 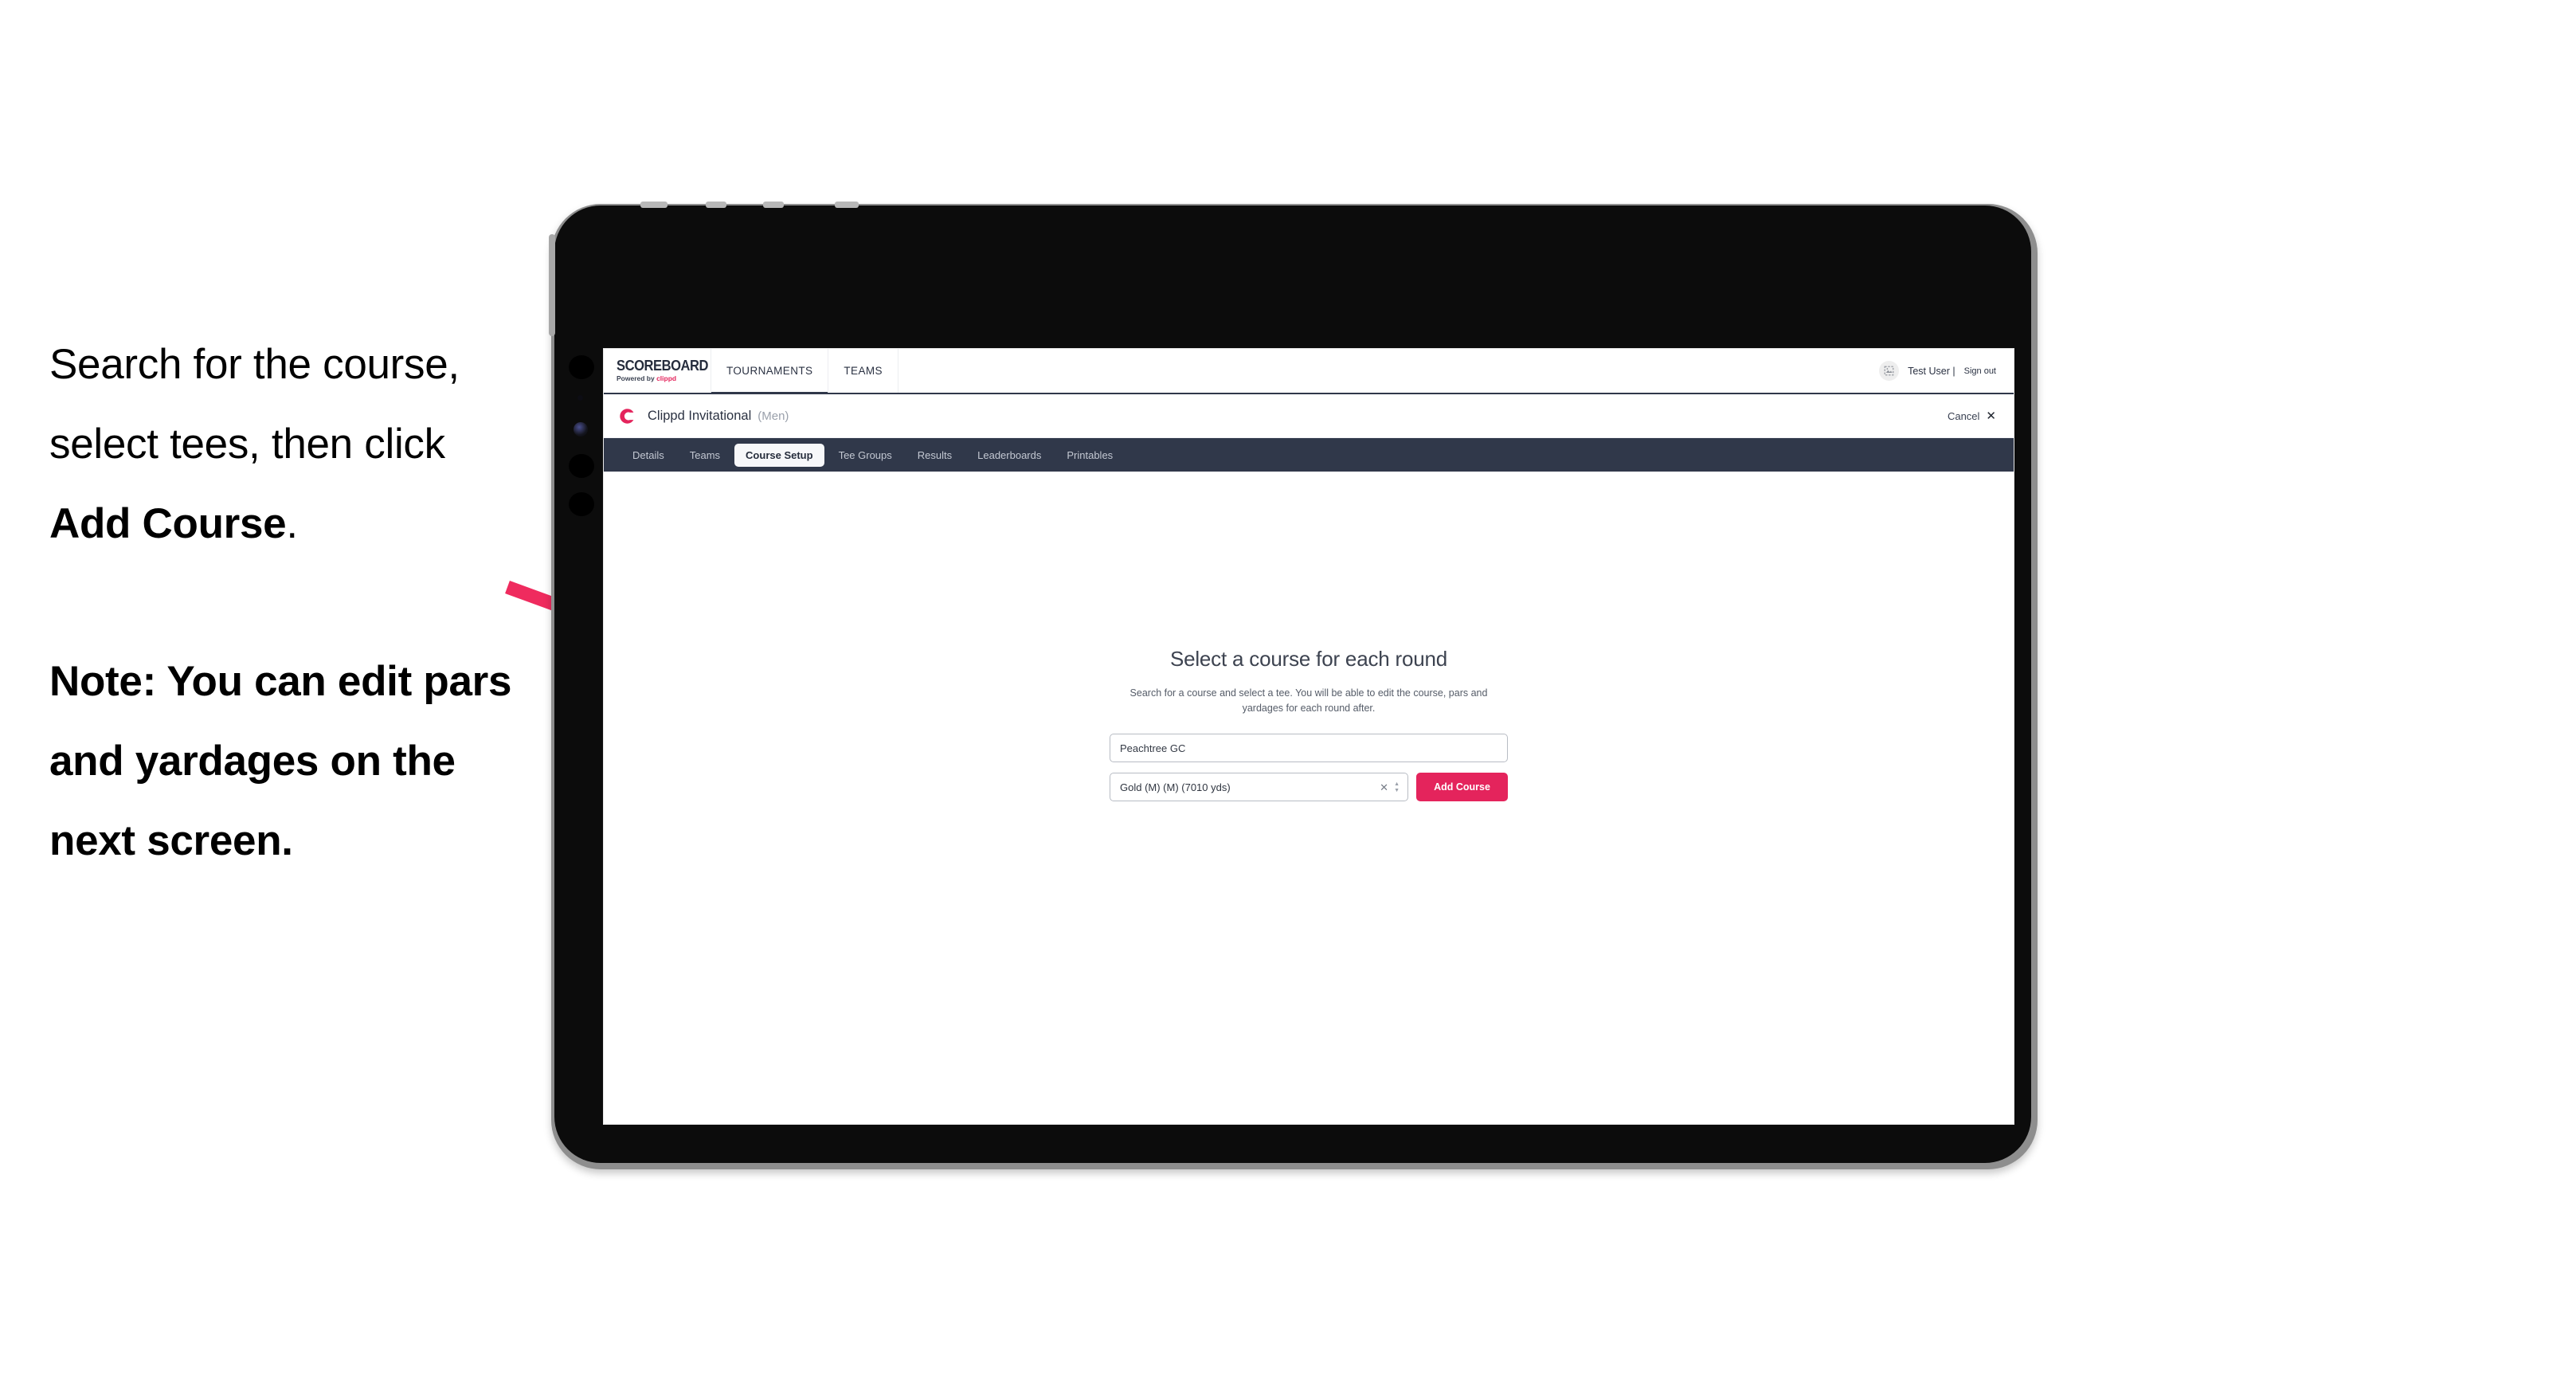 I want to click on page-title: Select a course for each round, so click(x=1308, y=659).